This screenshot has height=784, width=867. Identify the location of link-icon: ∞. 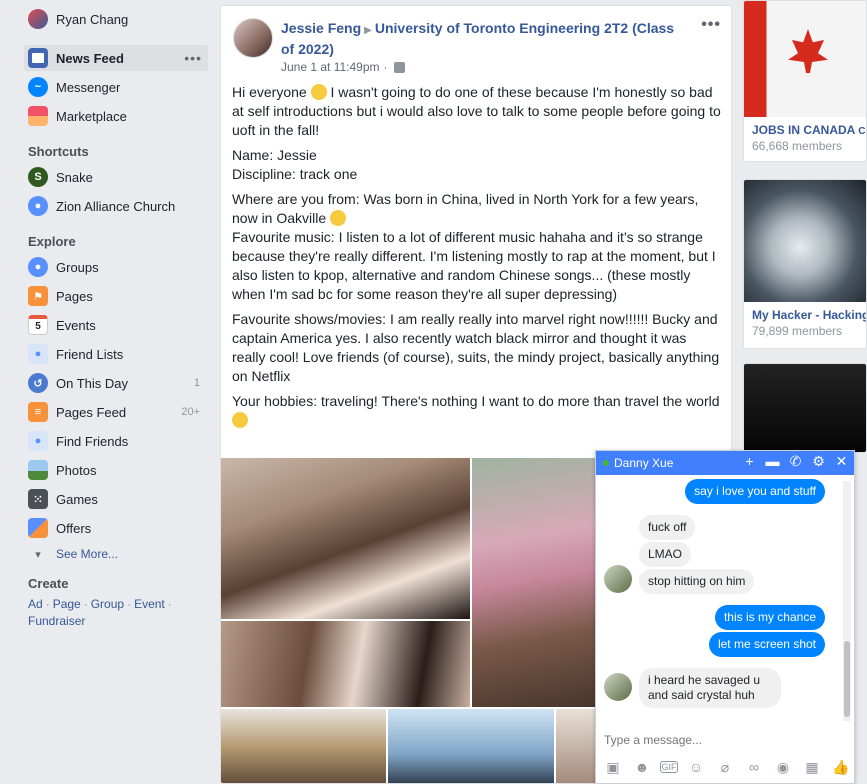
(754, 767).